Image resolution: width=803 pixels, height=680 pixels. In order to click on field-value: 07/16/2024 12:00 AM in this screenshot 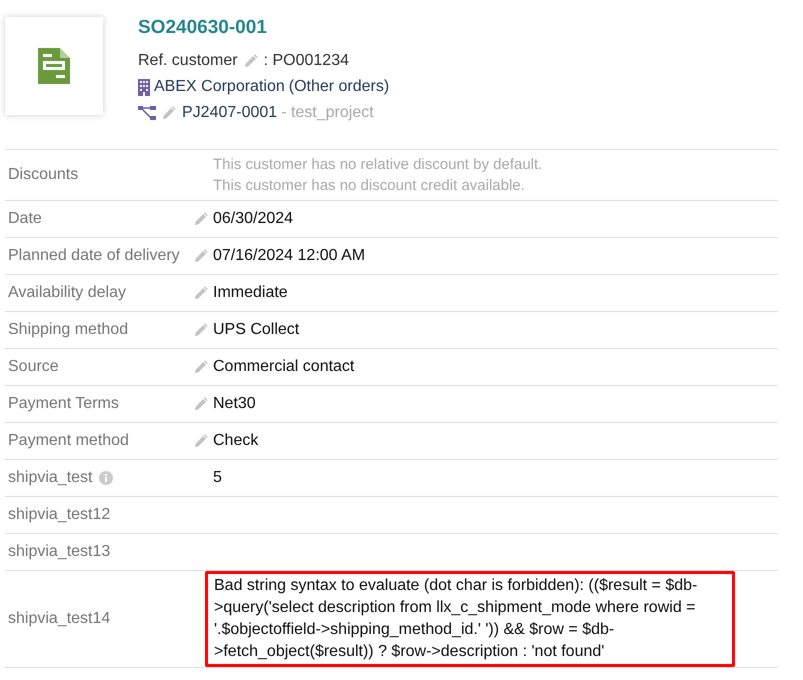, I will do `click(289, 255)`.